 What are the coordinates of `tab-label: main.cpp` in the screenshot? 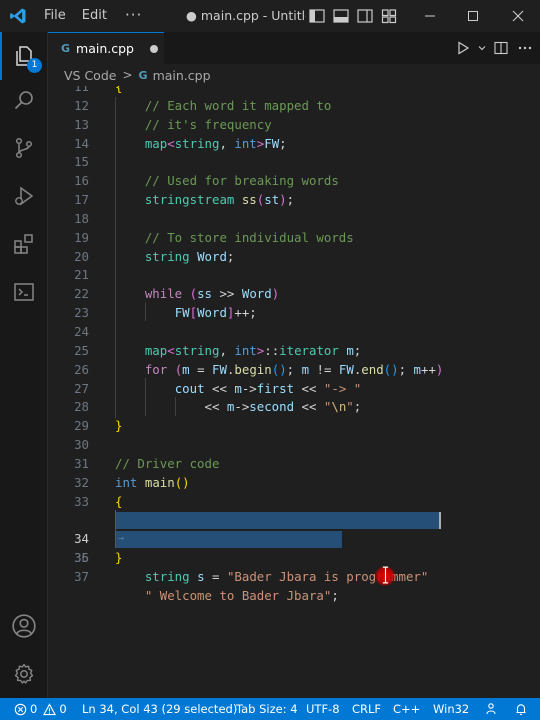 It's located at (105, 48).